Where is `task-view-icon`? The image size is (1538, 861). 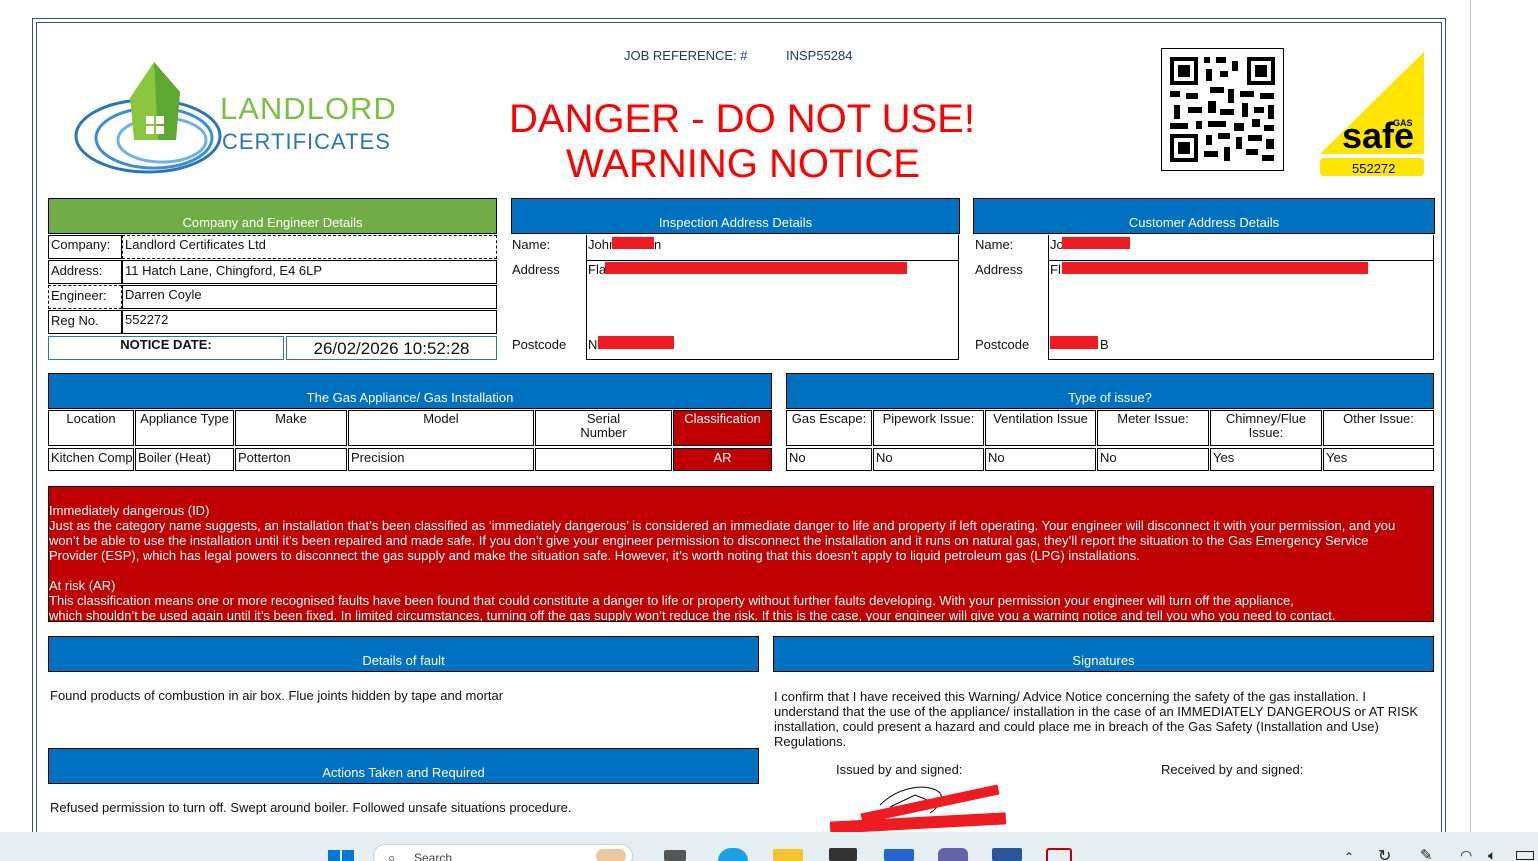
task-view-icon is located at coordinates (675, 855).